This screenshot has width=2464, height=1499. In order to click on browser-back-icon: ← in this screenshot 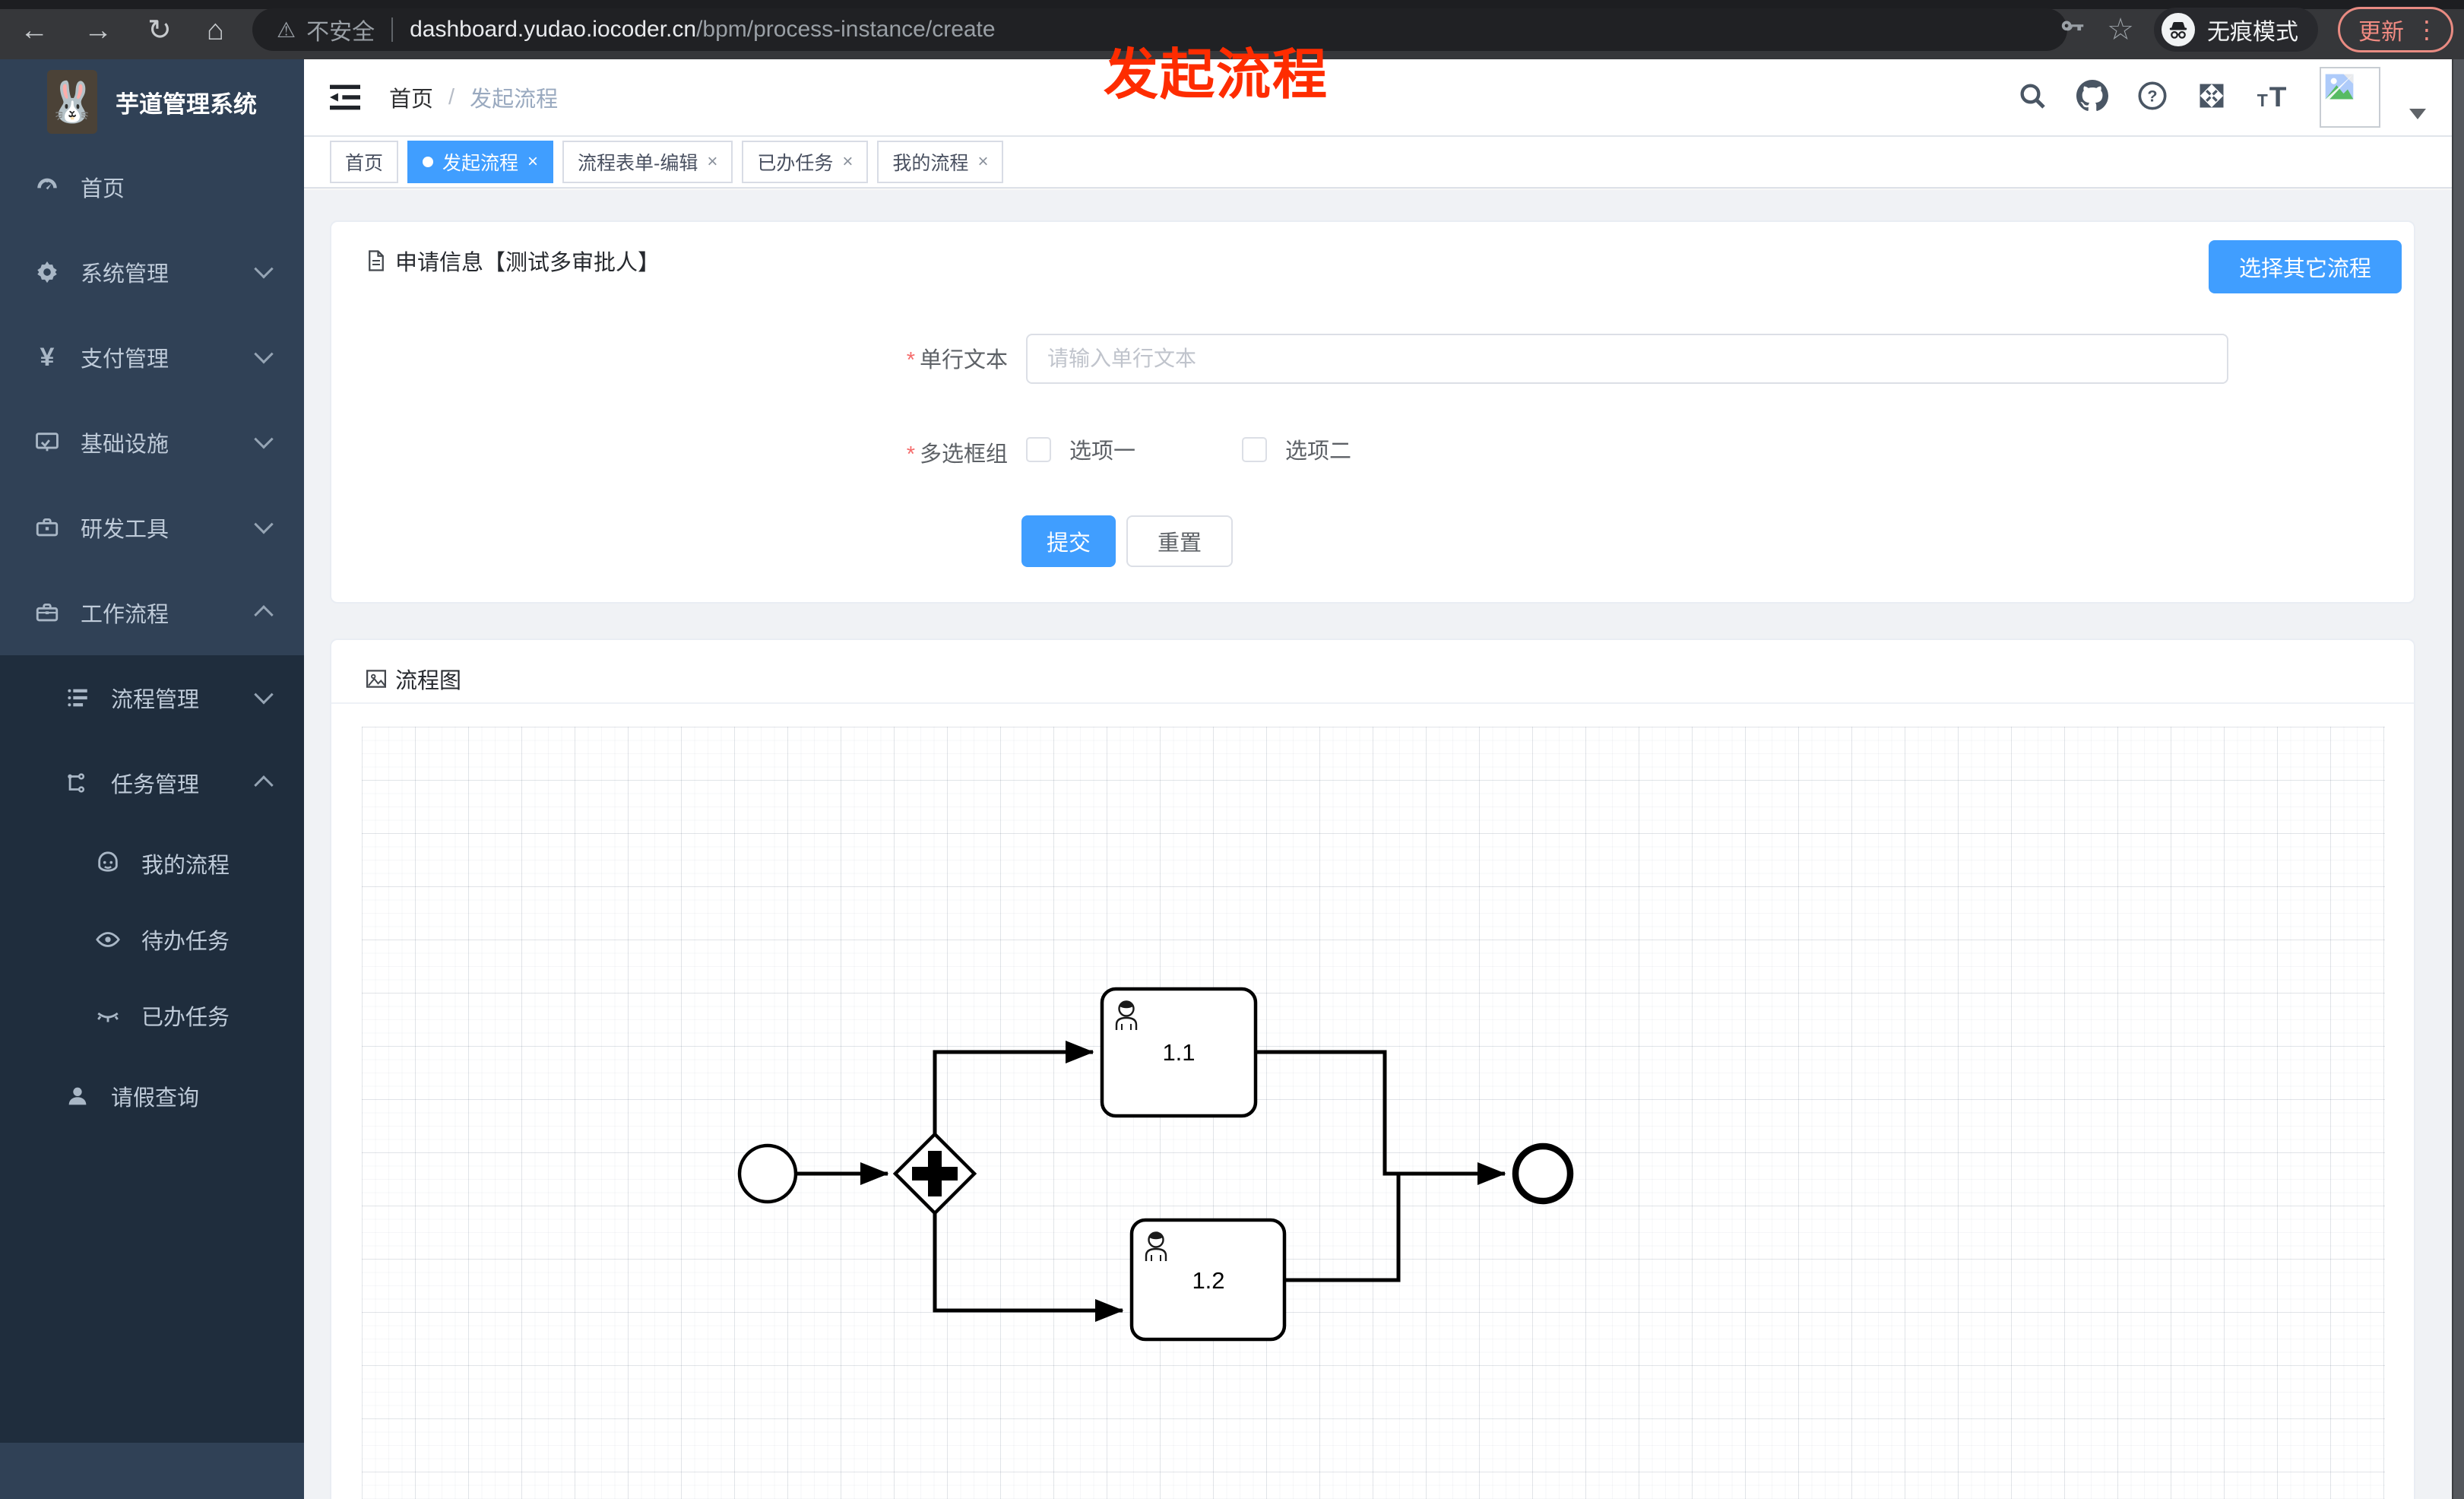, I will do `click(34, 31)`.